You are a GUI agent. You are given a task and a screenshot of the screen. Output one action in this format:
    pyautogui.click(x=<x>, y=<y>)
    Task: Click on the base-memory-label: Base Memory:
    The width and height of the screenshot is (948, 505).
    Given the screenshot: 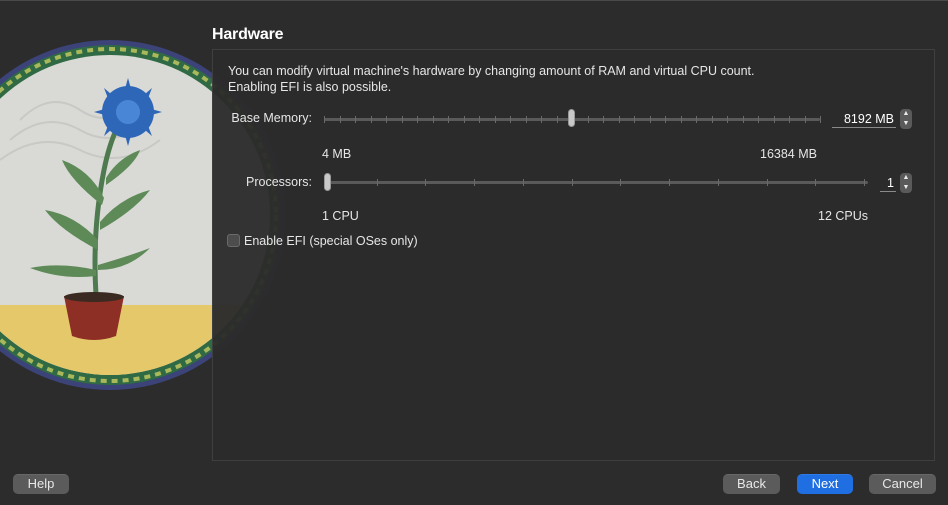 What is the action you would take?
    pyautogui.click(x=271, y=118)
    